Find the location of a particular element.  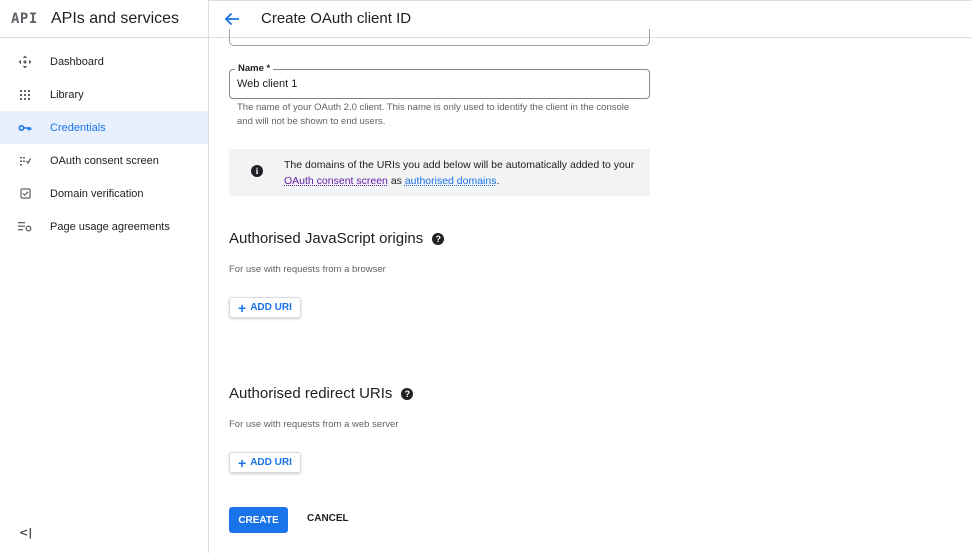

consent-icon is located at coordinates (25, 161).